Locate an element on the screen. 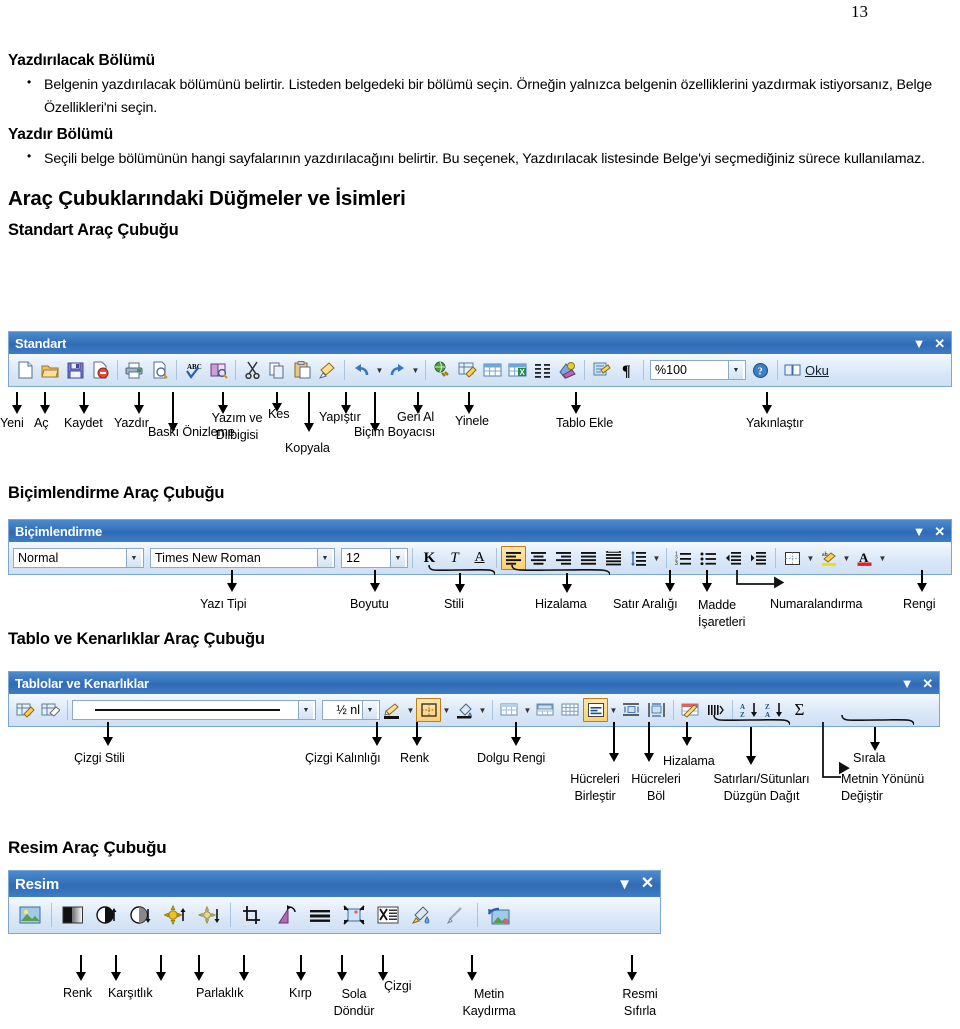  text-wrapping-icon is located at coordinates (388, 915).